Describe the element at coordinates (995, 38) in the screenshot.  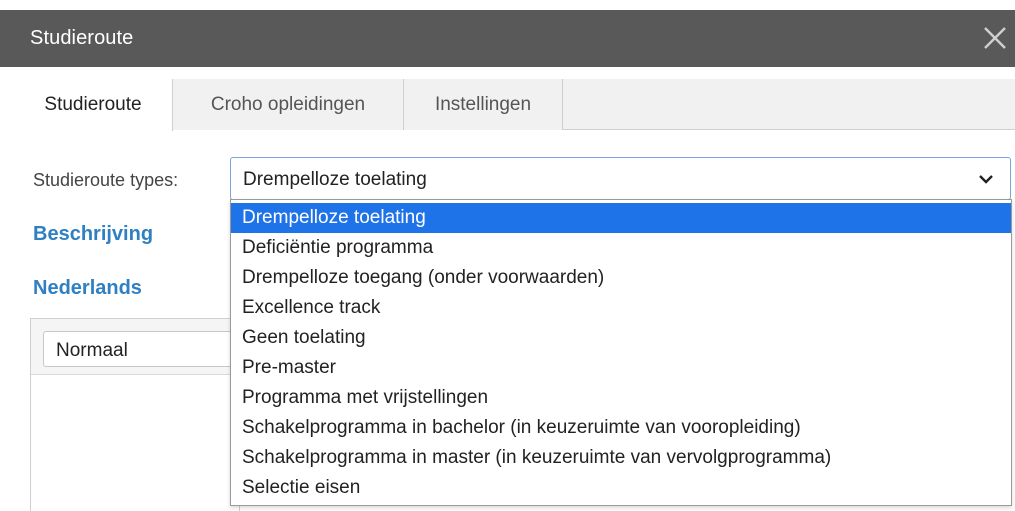
I see `close-icon` at that location.